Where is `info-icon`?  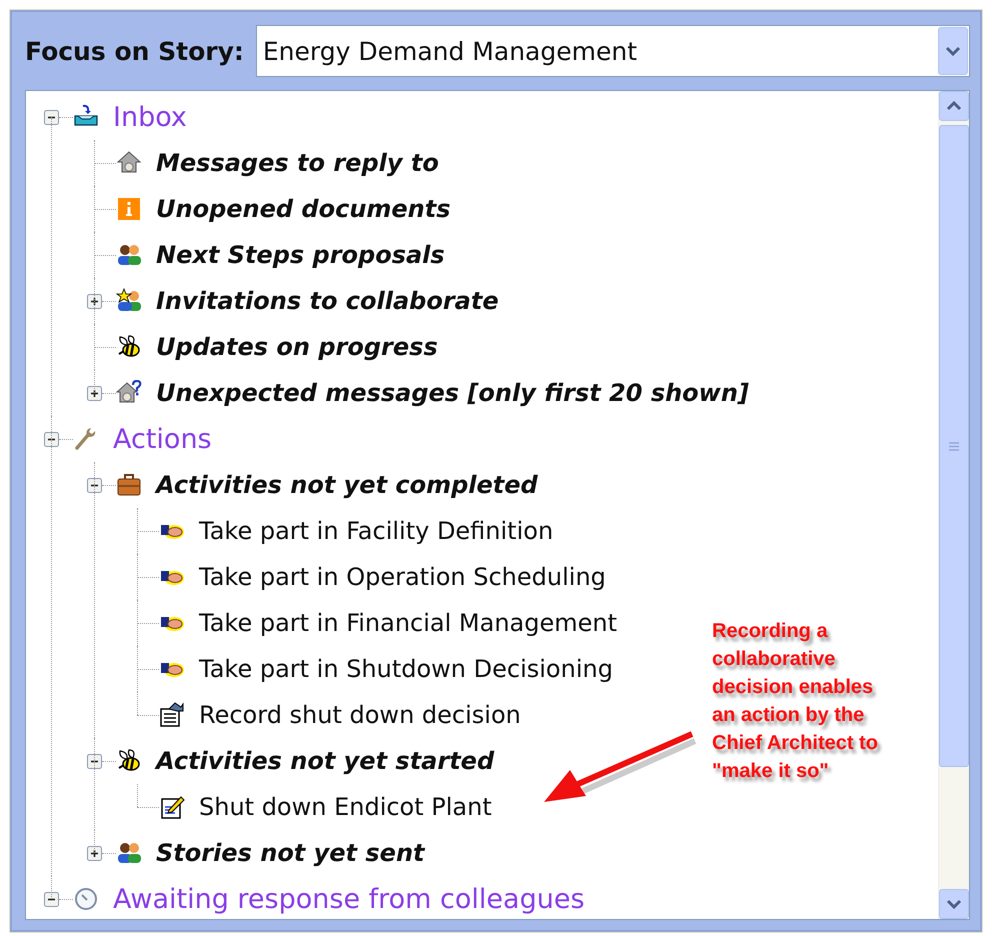
info-icon is located at coordinates (129, 209).